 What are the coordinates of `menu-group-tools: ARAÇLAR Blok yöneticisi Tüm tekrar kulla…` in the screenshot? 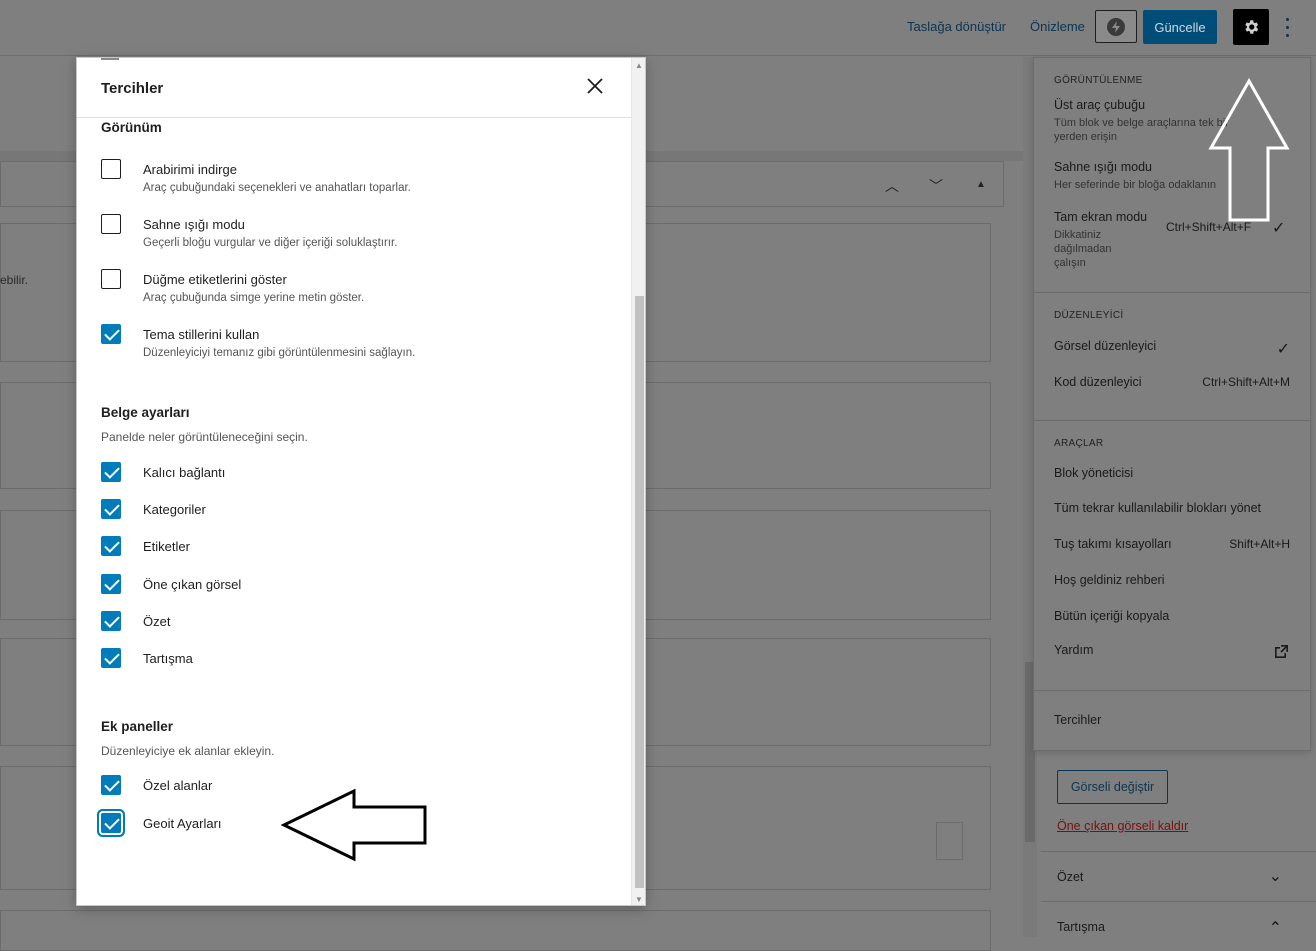 It's located at (1172, 556).